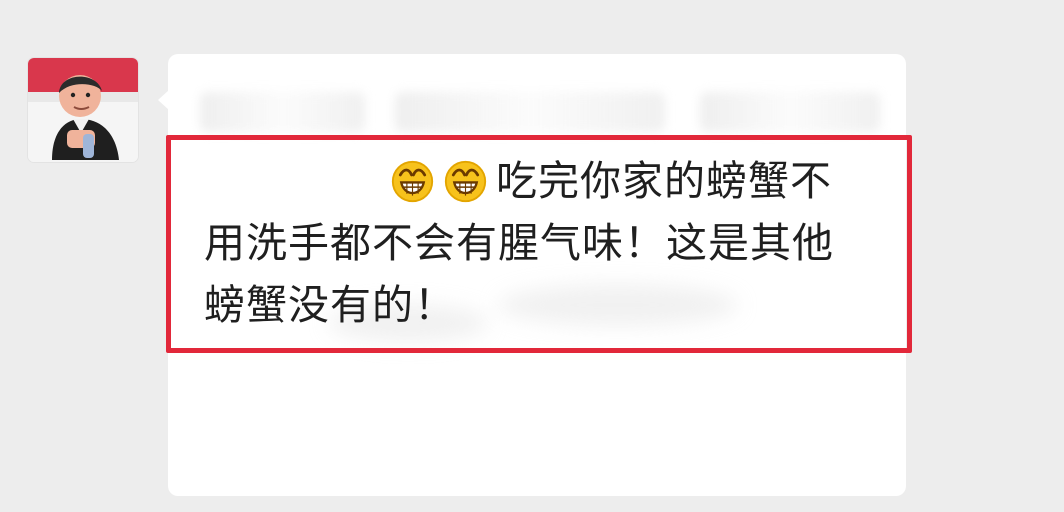 This screenshot has height=512, width=1064. I want to click on avatar, so click(83, 110).